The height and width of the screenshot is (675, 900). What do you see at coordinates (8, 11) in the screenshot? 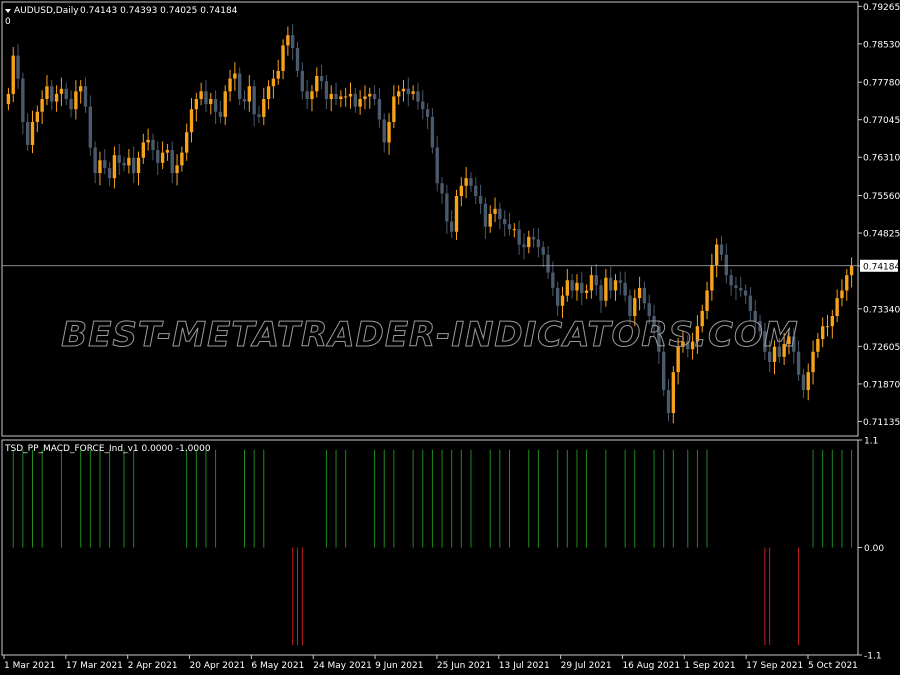
I see `collapse-triangle-icon` at bounding box center [8, 11].